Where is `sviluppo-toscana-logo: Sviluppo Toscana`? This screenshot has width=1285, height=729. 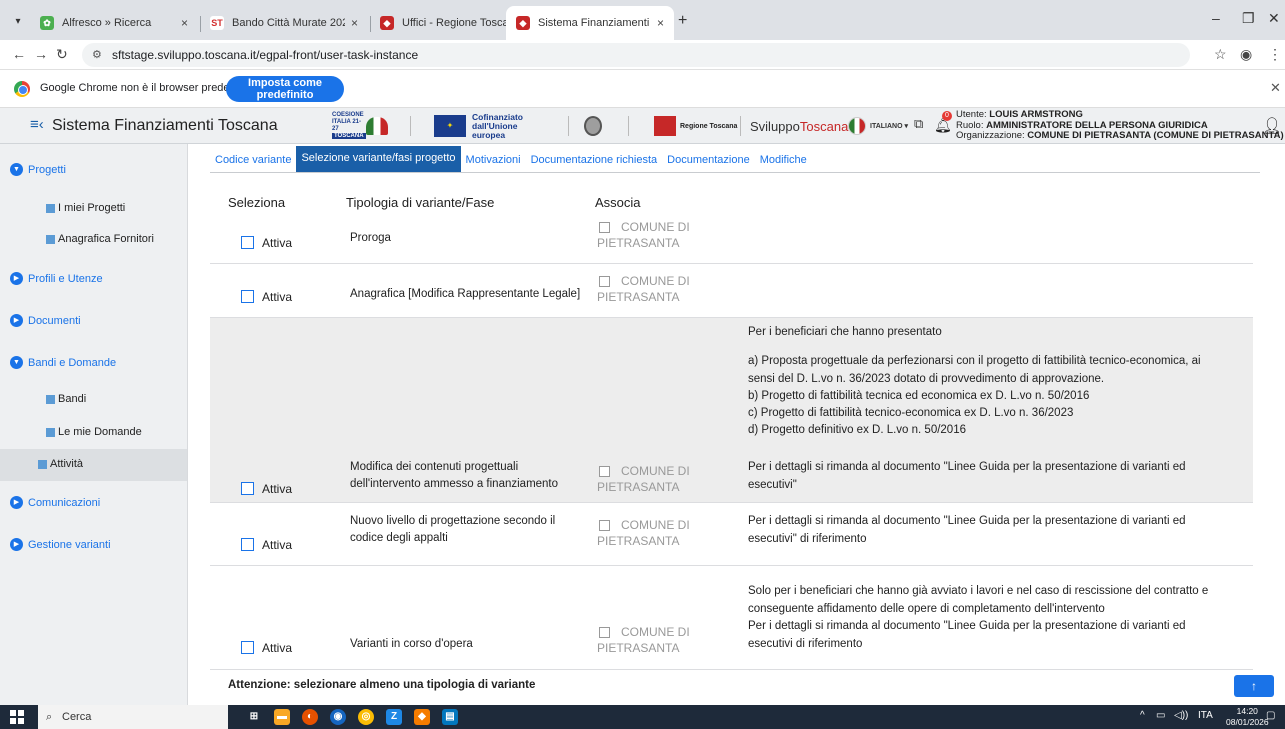
sviluppo-toscana-logo: Sviluppo Toscana is located at coordinates (799, 126).